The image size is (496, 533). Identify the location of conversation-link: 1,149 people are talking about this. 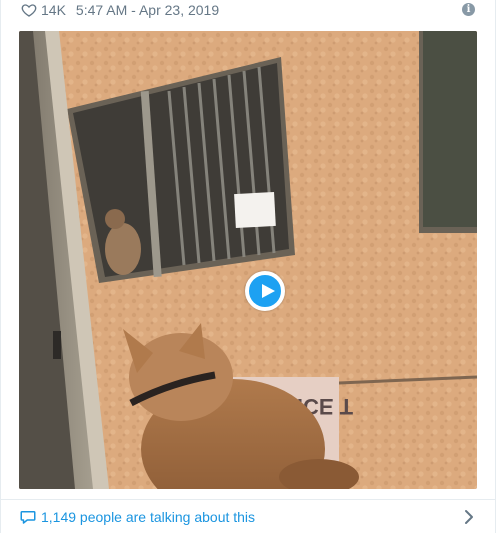
(248, 517).